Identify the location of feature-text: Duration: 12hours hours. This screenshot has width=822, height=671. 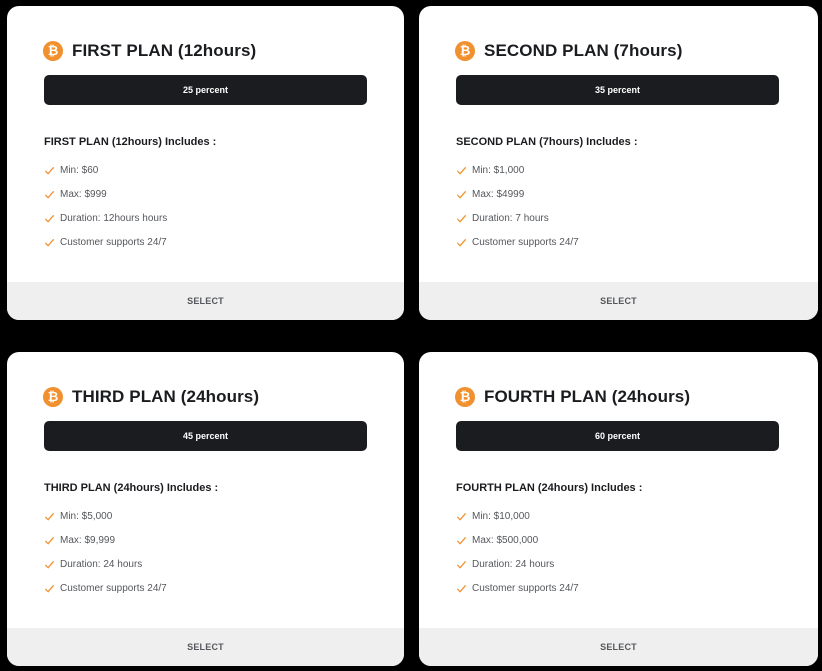
(114, 218).